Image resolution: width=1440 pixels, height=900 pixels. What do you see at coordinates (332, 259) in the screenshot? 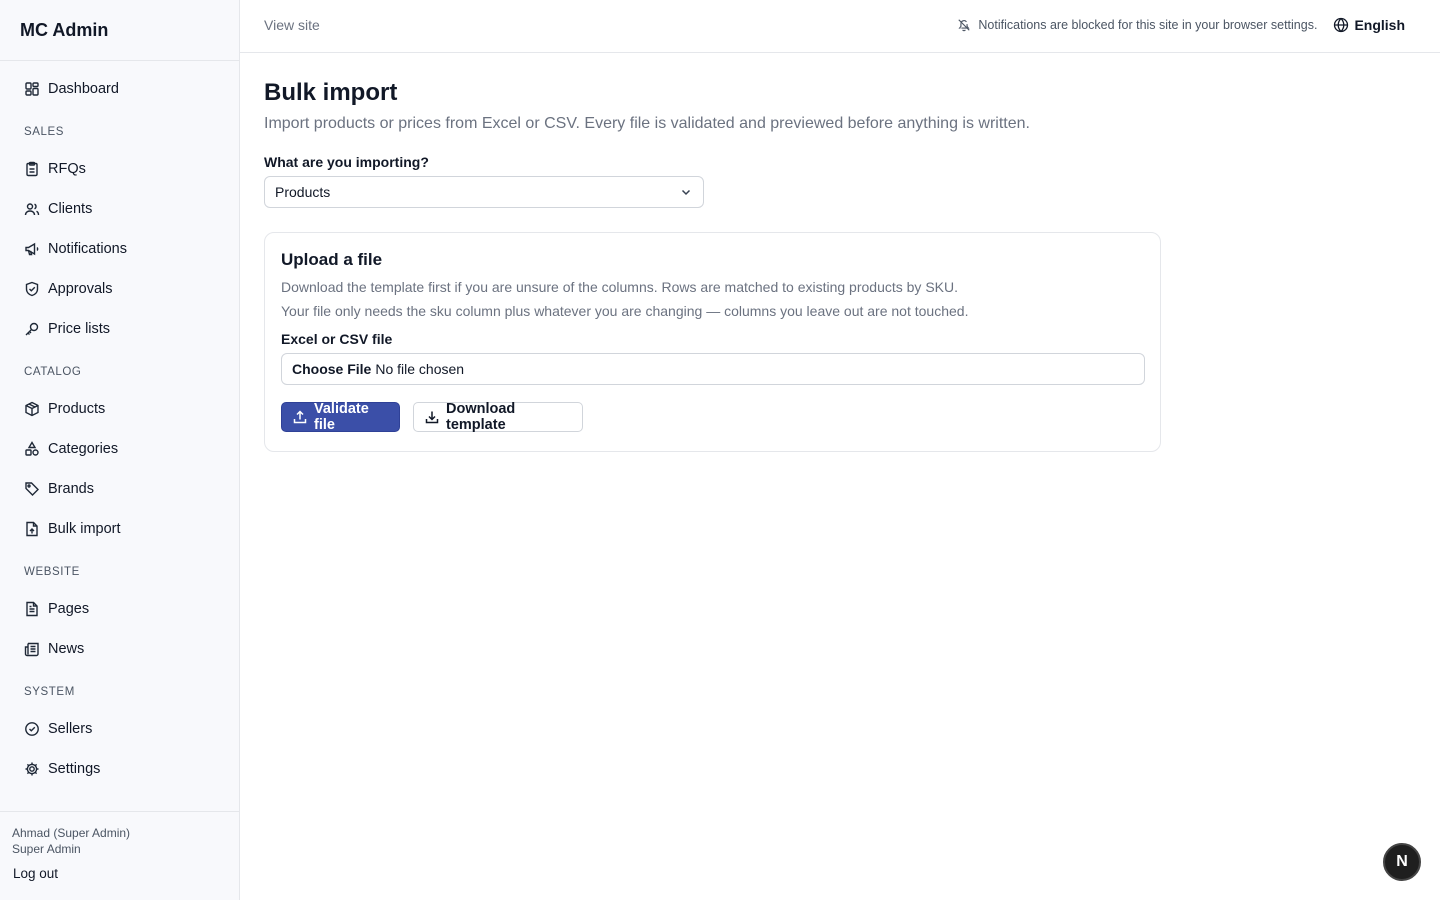
I see `upload-card-title: Upload a file` at bounding box center [332, 259].